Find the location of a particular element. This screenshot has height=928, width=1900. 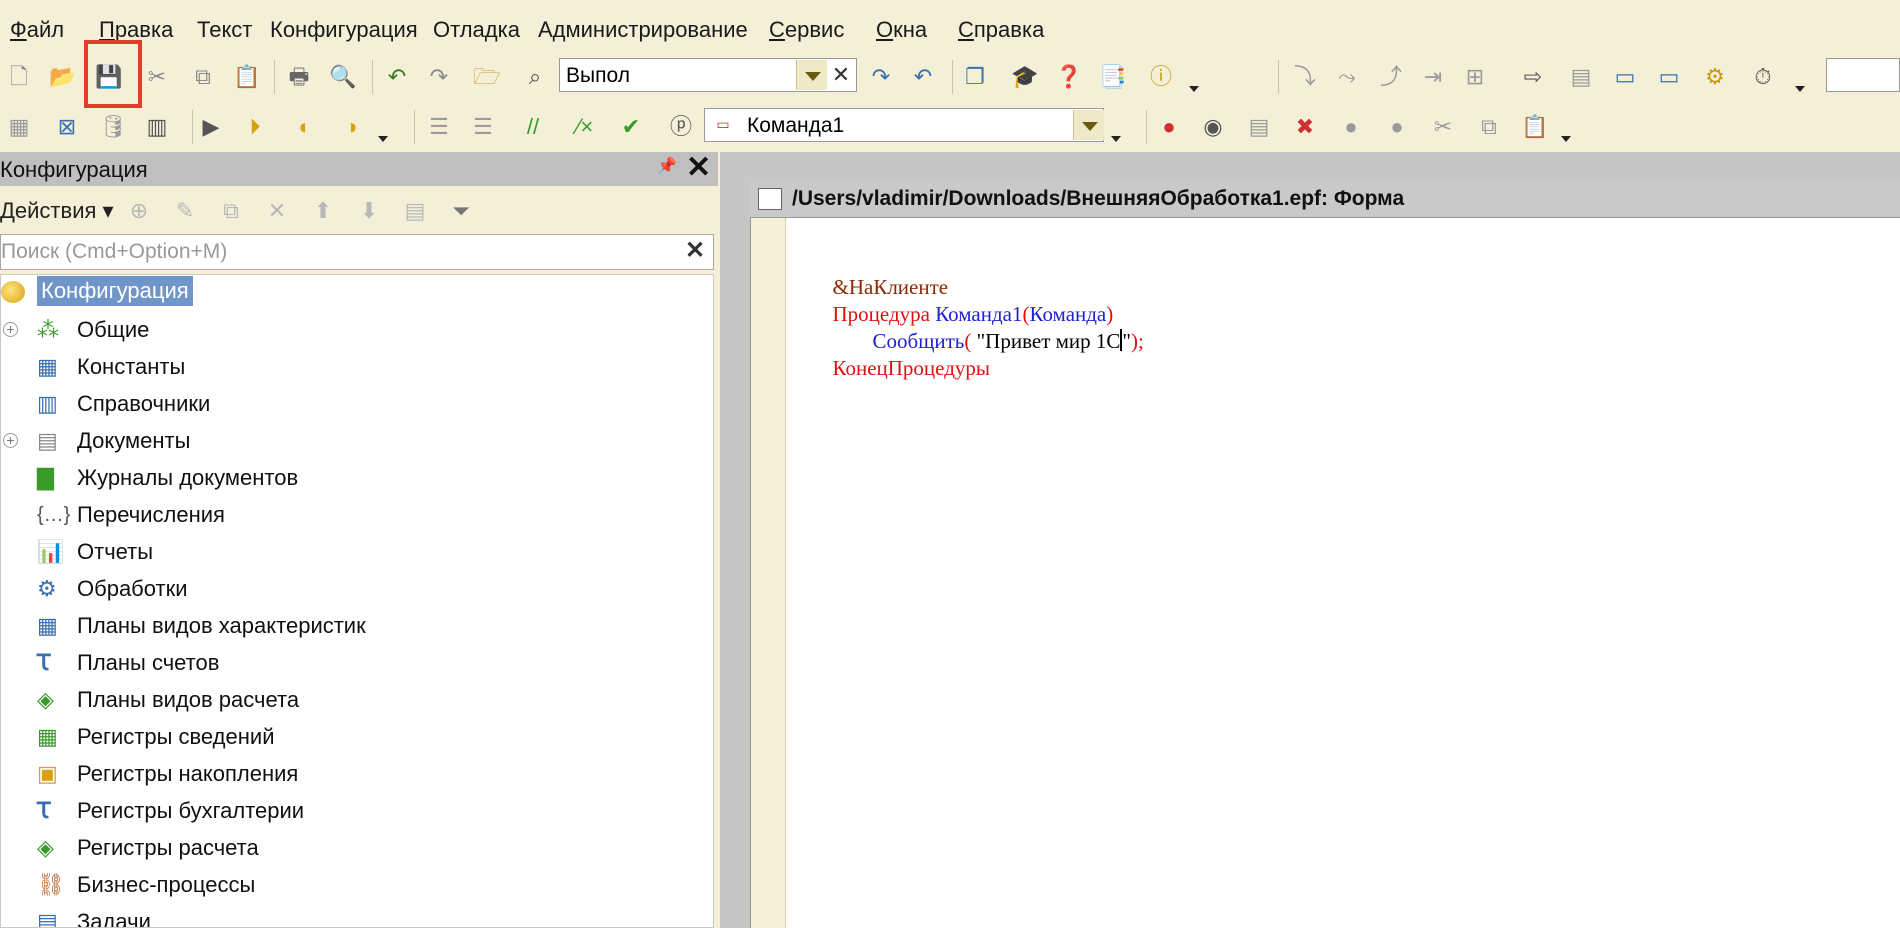

tree-item-business-processes: ⛓ Бизнес-процессы is located at coordinates (357, 885).